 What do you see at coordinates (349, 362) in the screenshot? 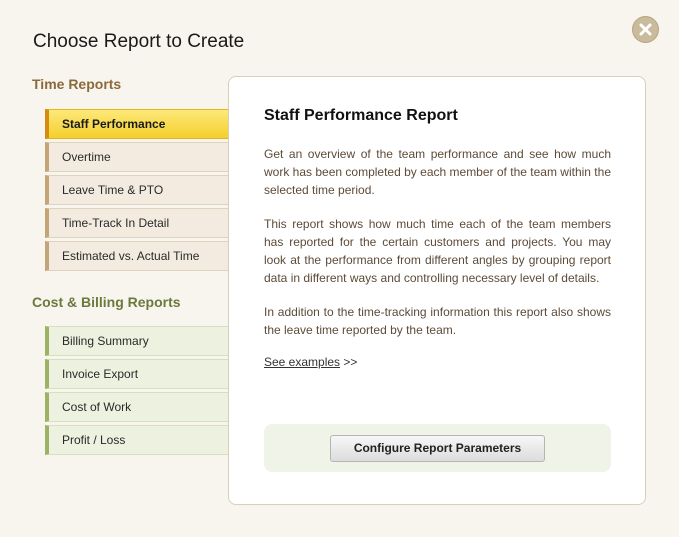
I see `examples-arrow: >>` at bounding box center [349, 362].